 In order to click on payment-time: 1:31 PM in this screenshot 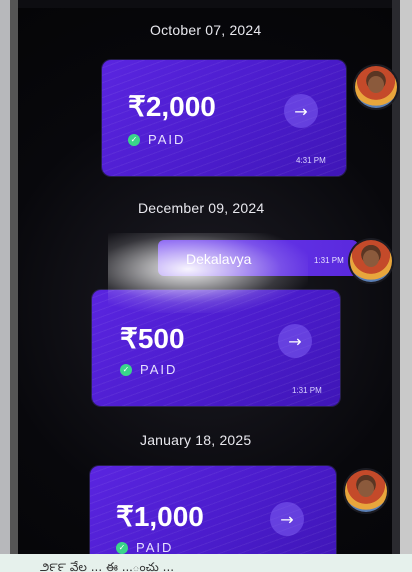, I will do `click(307, 390)`.